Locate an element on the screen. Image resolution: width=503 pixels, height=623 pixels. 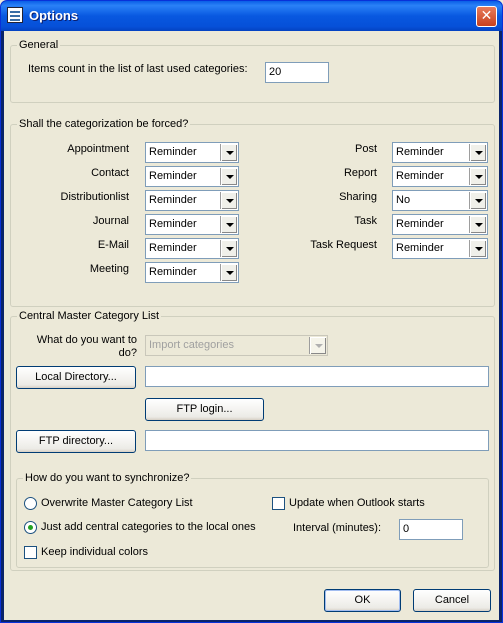
post-select: Reminder is located at coordinates (440, 152).